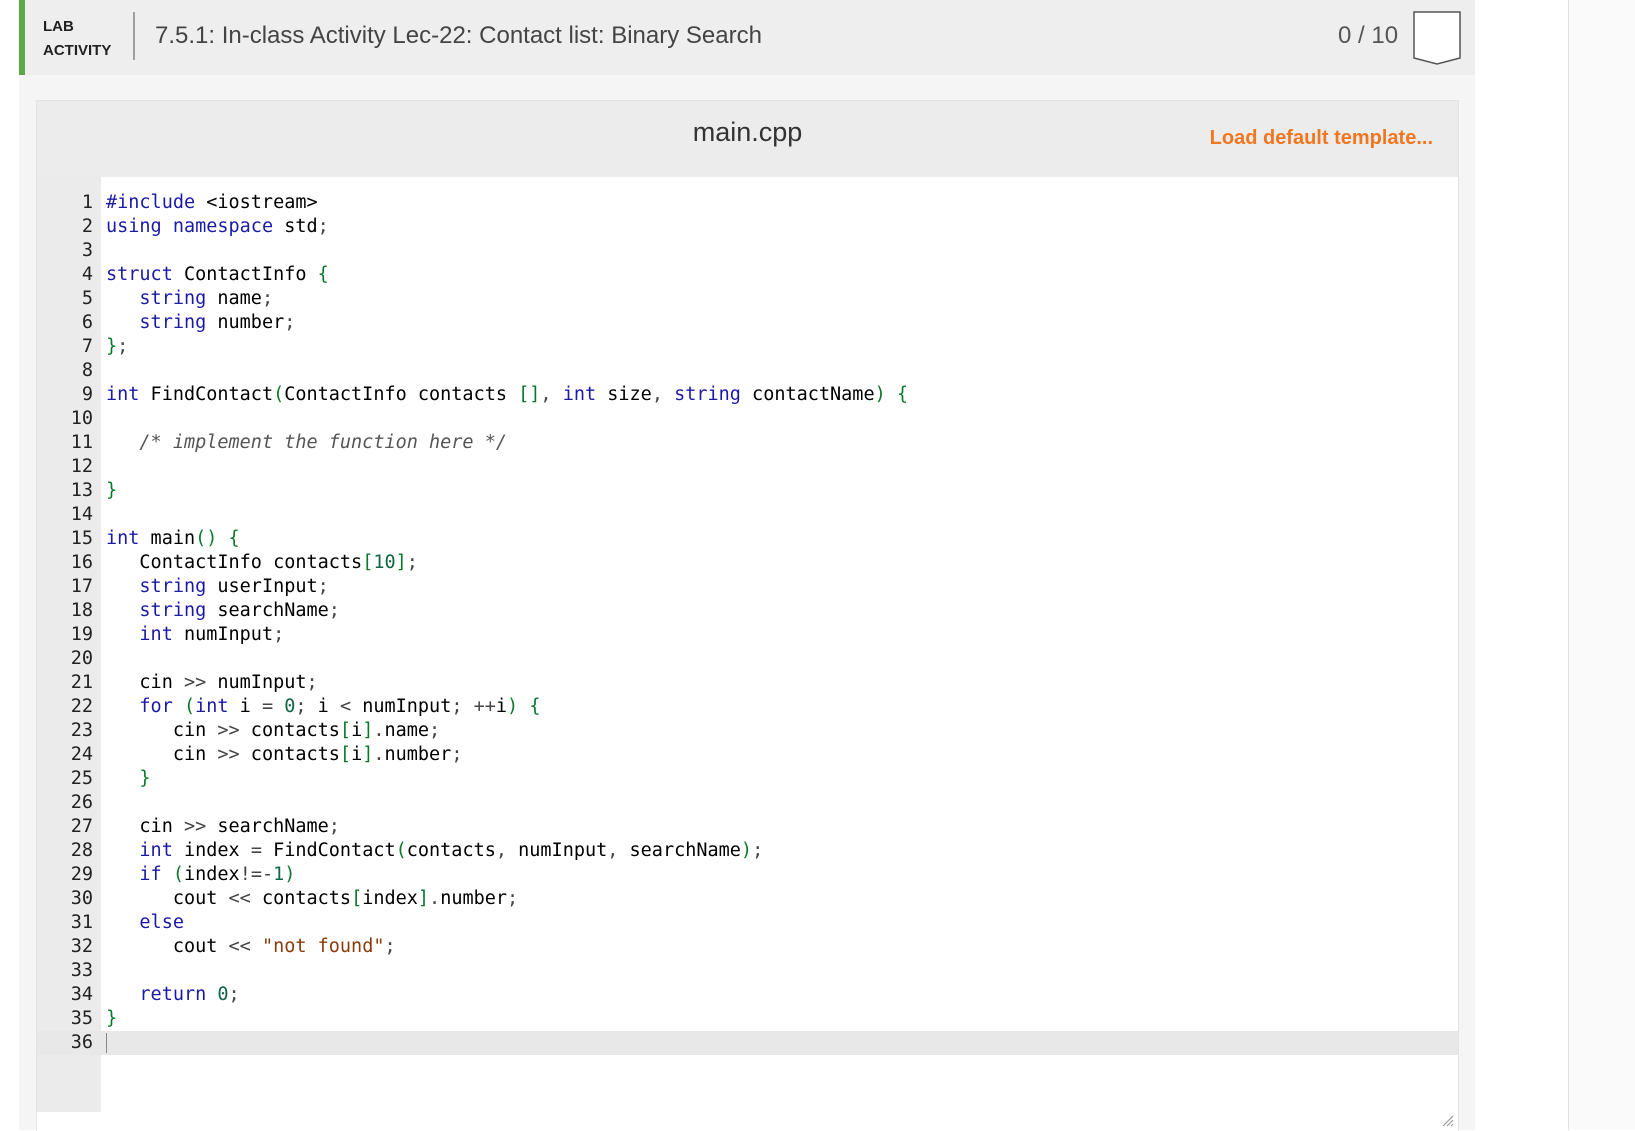 This screenshot has height=1131, width=1635. Describe the element at coordinates (223, 611) in the screenshot. I see `code-text: string searchName;` at that location.